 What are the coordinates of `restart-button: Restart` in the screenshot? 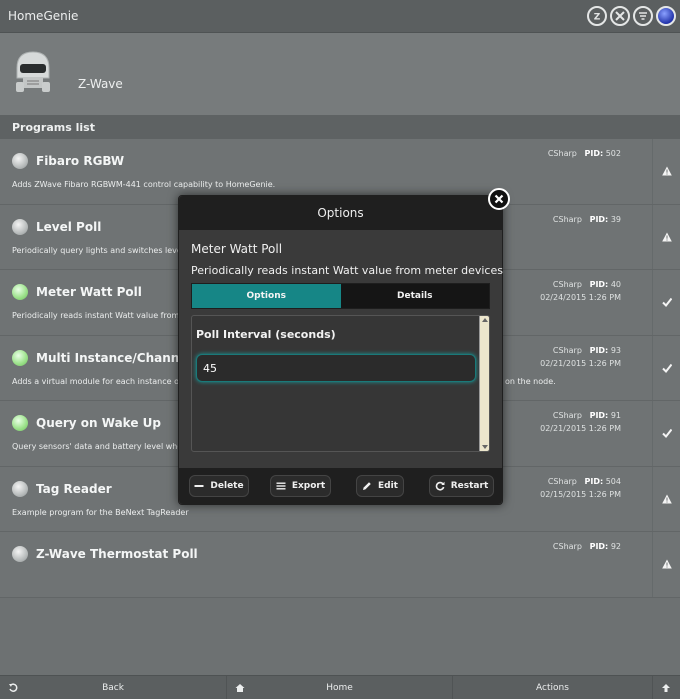 It's located at (461, 486).